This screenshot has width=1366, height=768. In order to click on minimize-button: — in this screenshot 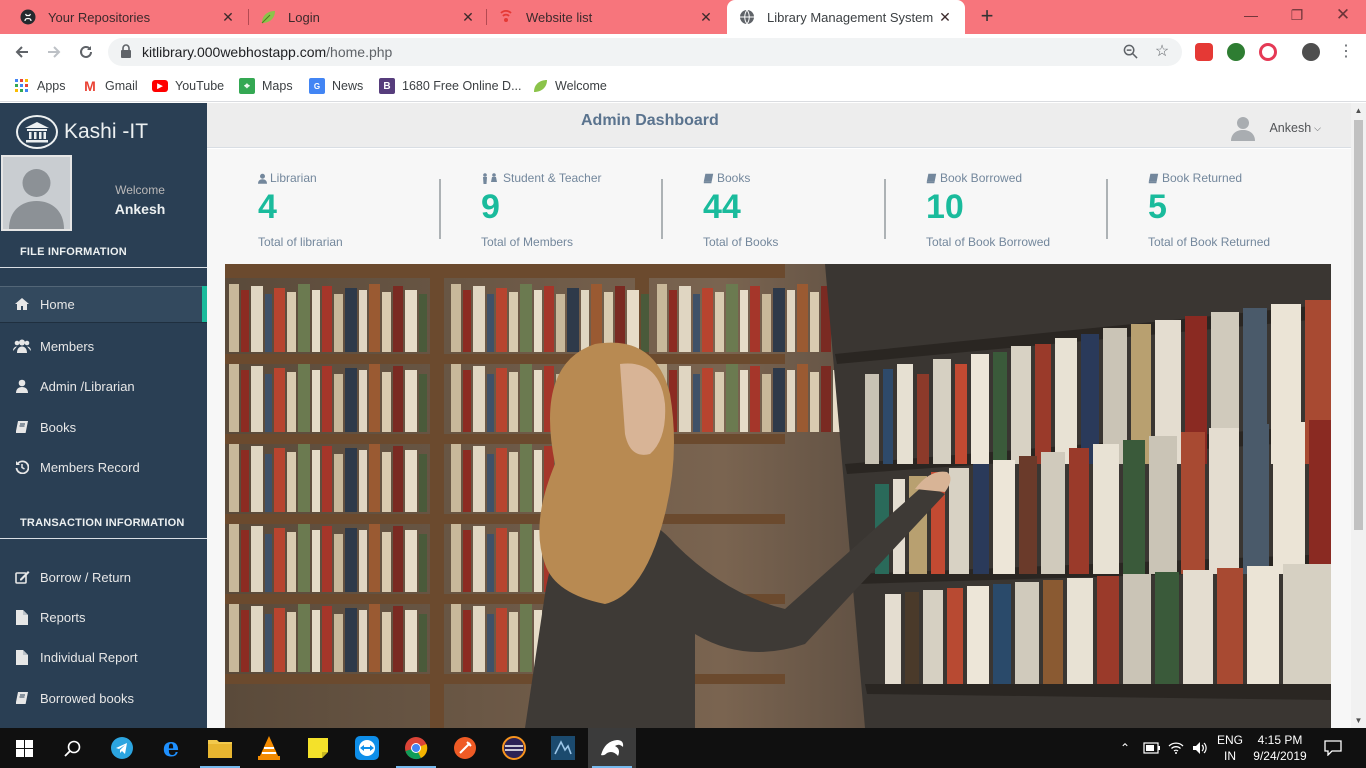, I will do `click(1251, 15)`.